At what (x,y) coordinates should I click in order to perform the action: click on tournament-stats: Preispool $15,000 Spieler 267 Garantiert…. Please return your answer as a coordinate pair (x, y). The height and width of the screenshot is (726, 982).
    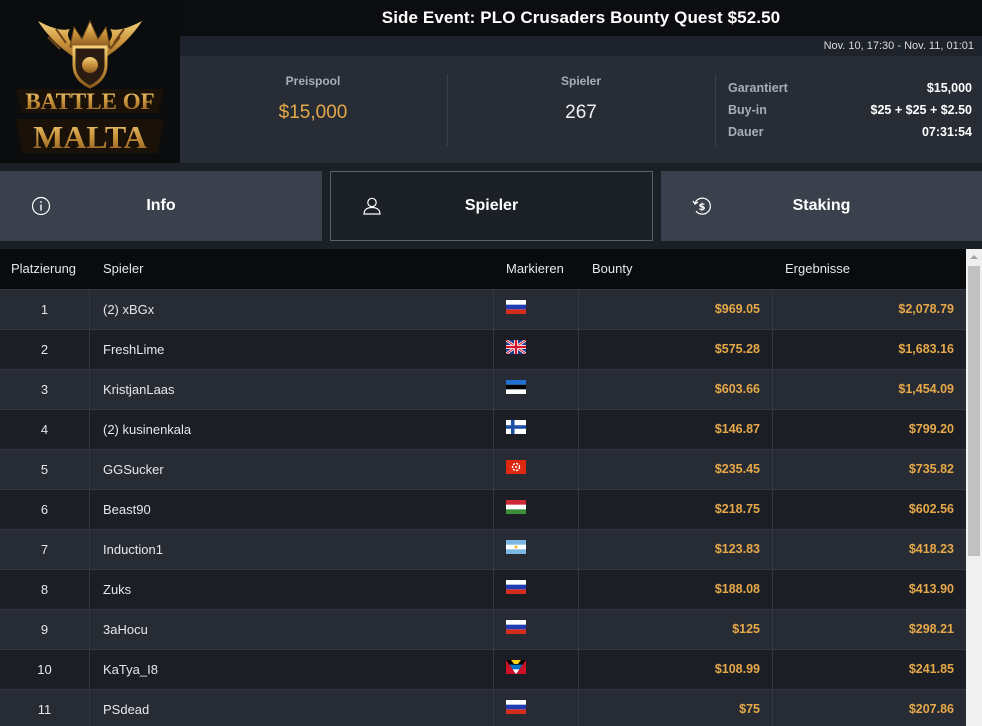
    Looking at the image, I should click on (581, 109).